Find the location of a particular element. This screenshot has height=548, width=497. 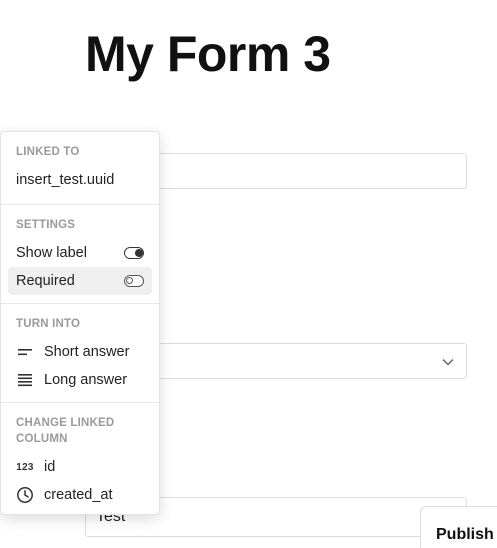

show-label-toggle-item: Show label is located at coordinates (80, 253).